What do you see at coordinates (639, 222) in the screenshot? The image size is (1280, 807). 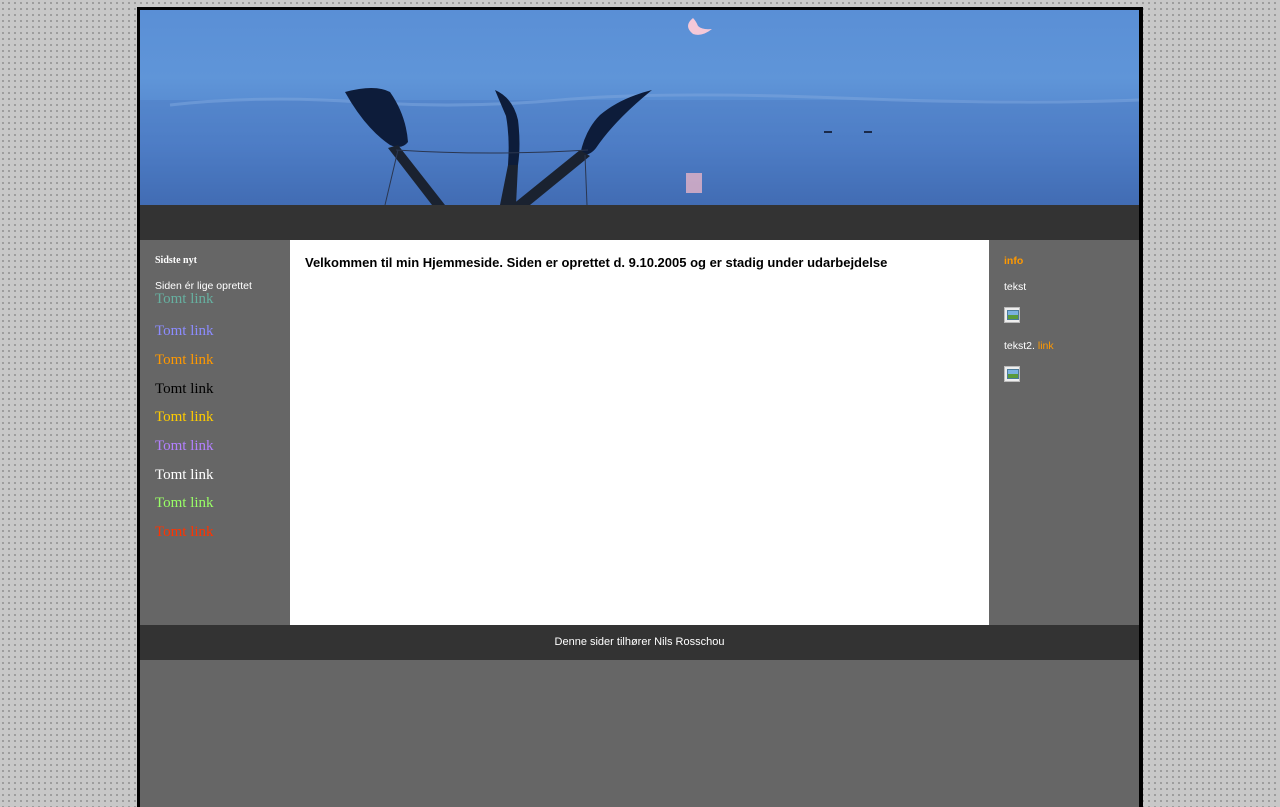 I see `nav-bar` at bounding box center [639, 222].